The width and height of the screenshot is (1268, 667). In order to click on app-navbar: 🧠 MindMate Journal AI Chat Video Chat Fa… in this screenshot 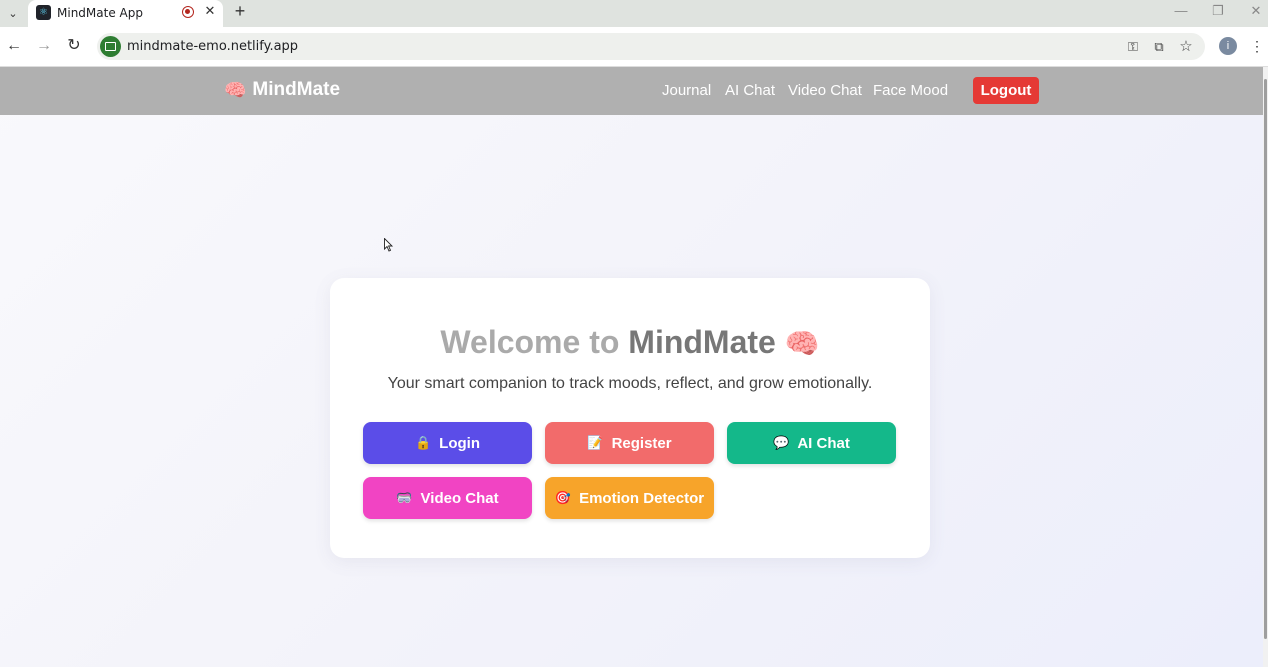, I will do `click(631, 91)`.